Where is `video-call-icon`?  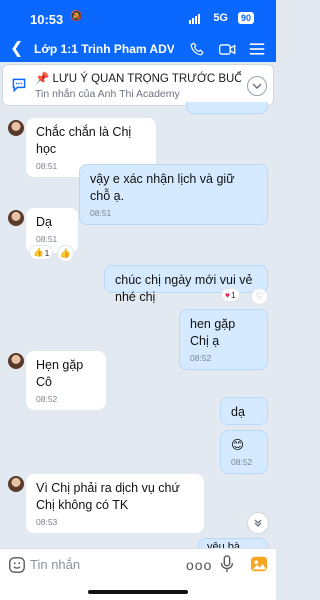
video-call-icon is located at coordinates (227, 49).